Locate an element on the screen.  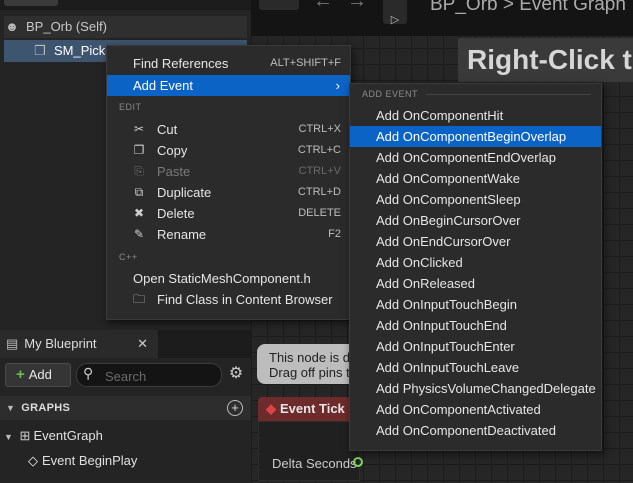
cut-icon: ✂ is located at coordinates (139, 129).